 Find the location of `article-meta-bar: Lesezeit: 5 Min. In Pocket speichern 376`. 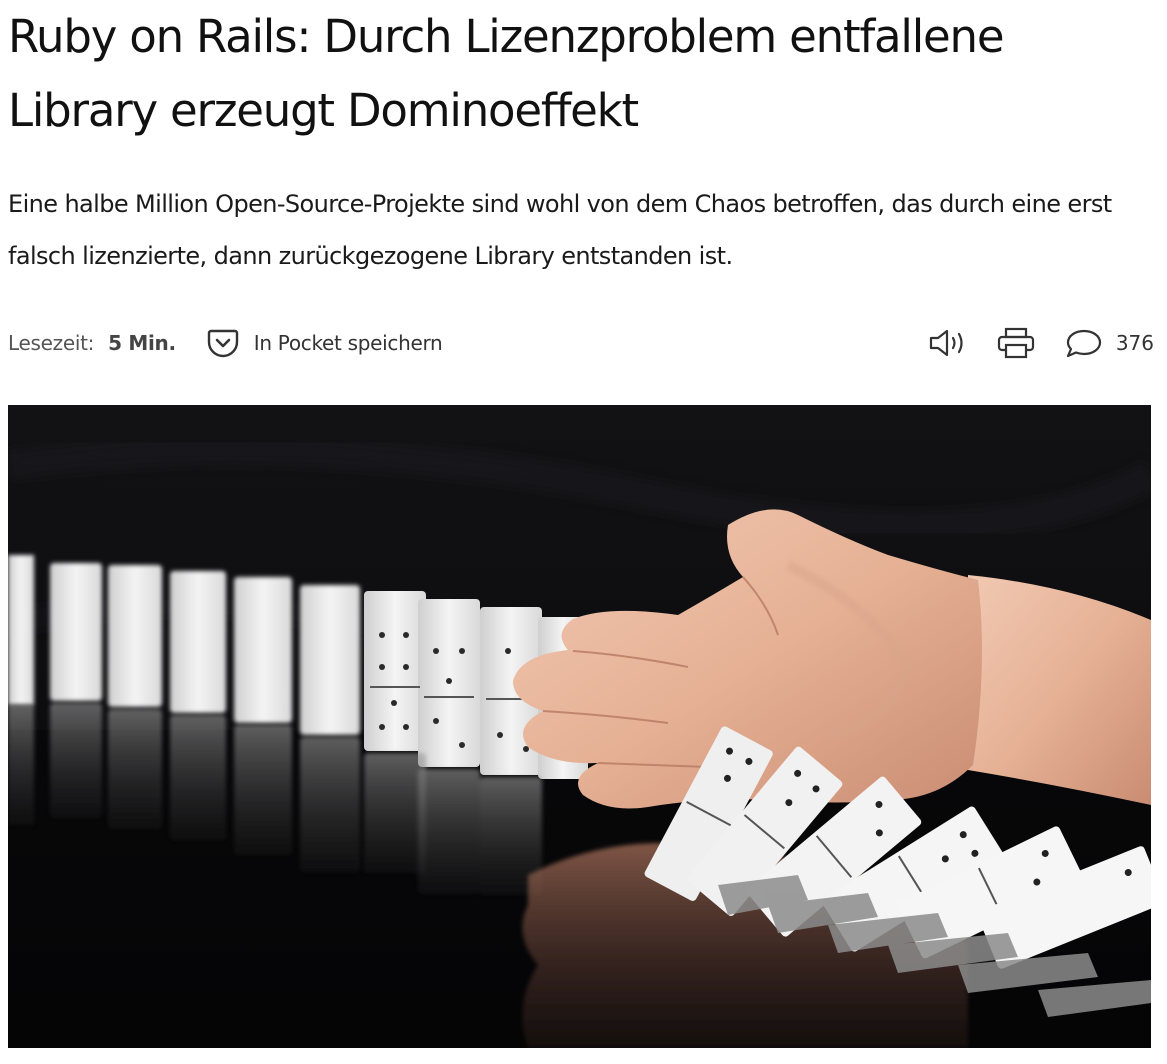

article-meta-bar: Lesezeit: 5 Min. In Pocket speichern 376 is located at coordinates (581, 343).